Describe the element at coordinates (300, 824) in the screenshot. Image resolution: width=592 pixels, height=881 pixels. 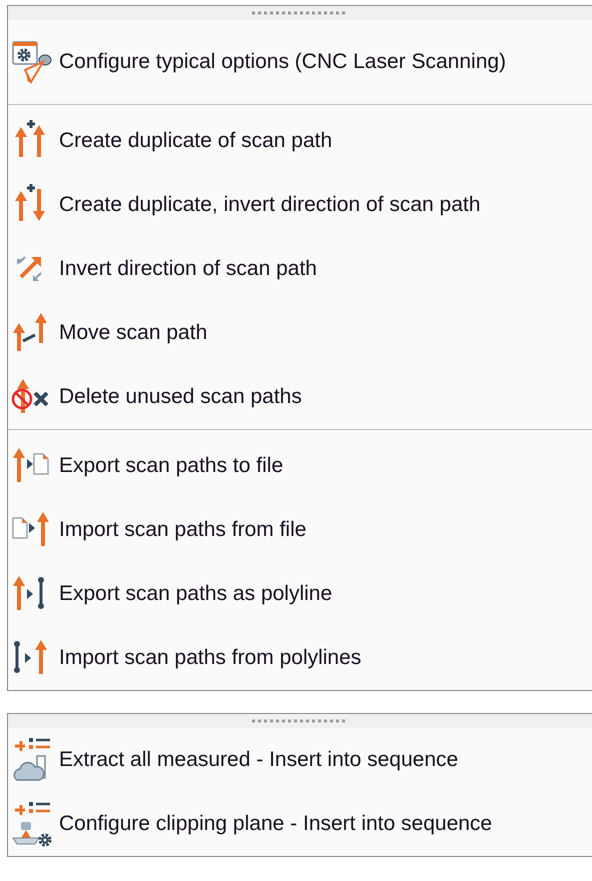
I see `menu-item: Configure clipping plane - Insert into sequence` at that location.